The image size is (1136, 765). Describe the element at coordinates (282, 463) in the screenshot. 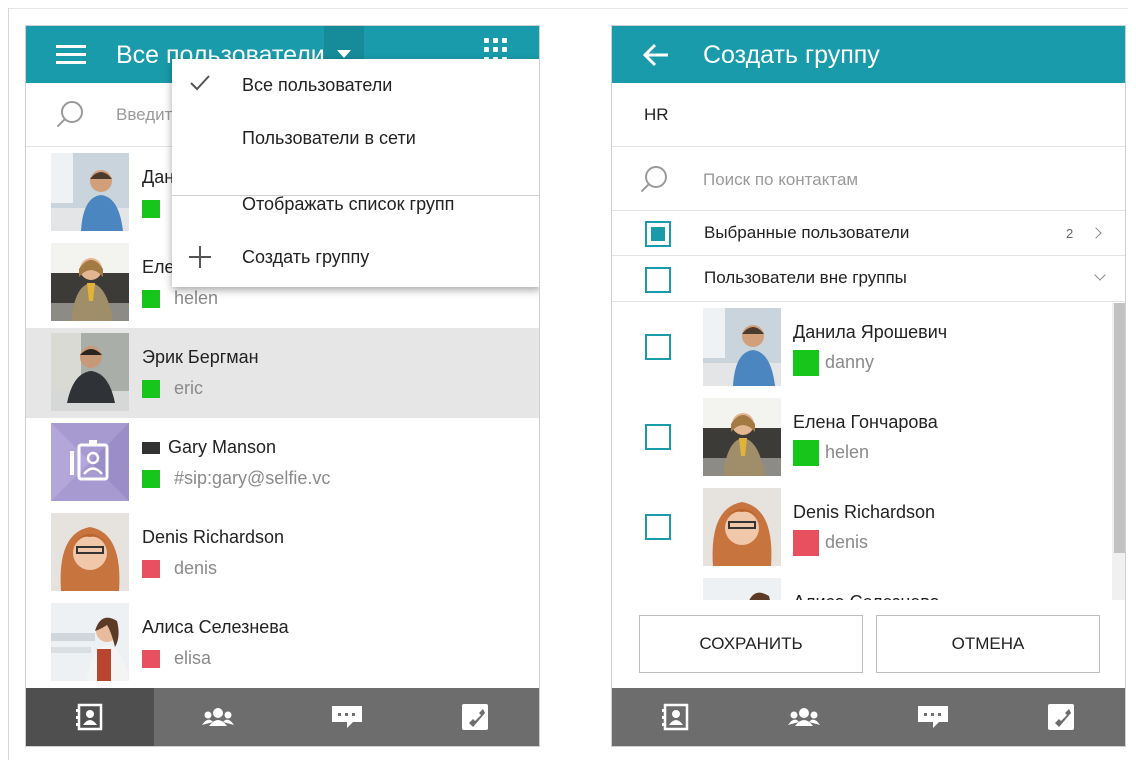

I see `contact-row: Gary Manson #sip:gary@selfie.vc` at that location.